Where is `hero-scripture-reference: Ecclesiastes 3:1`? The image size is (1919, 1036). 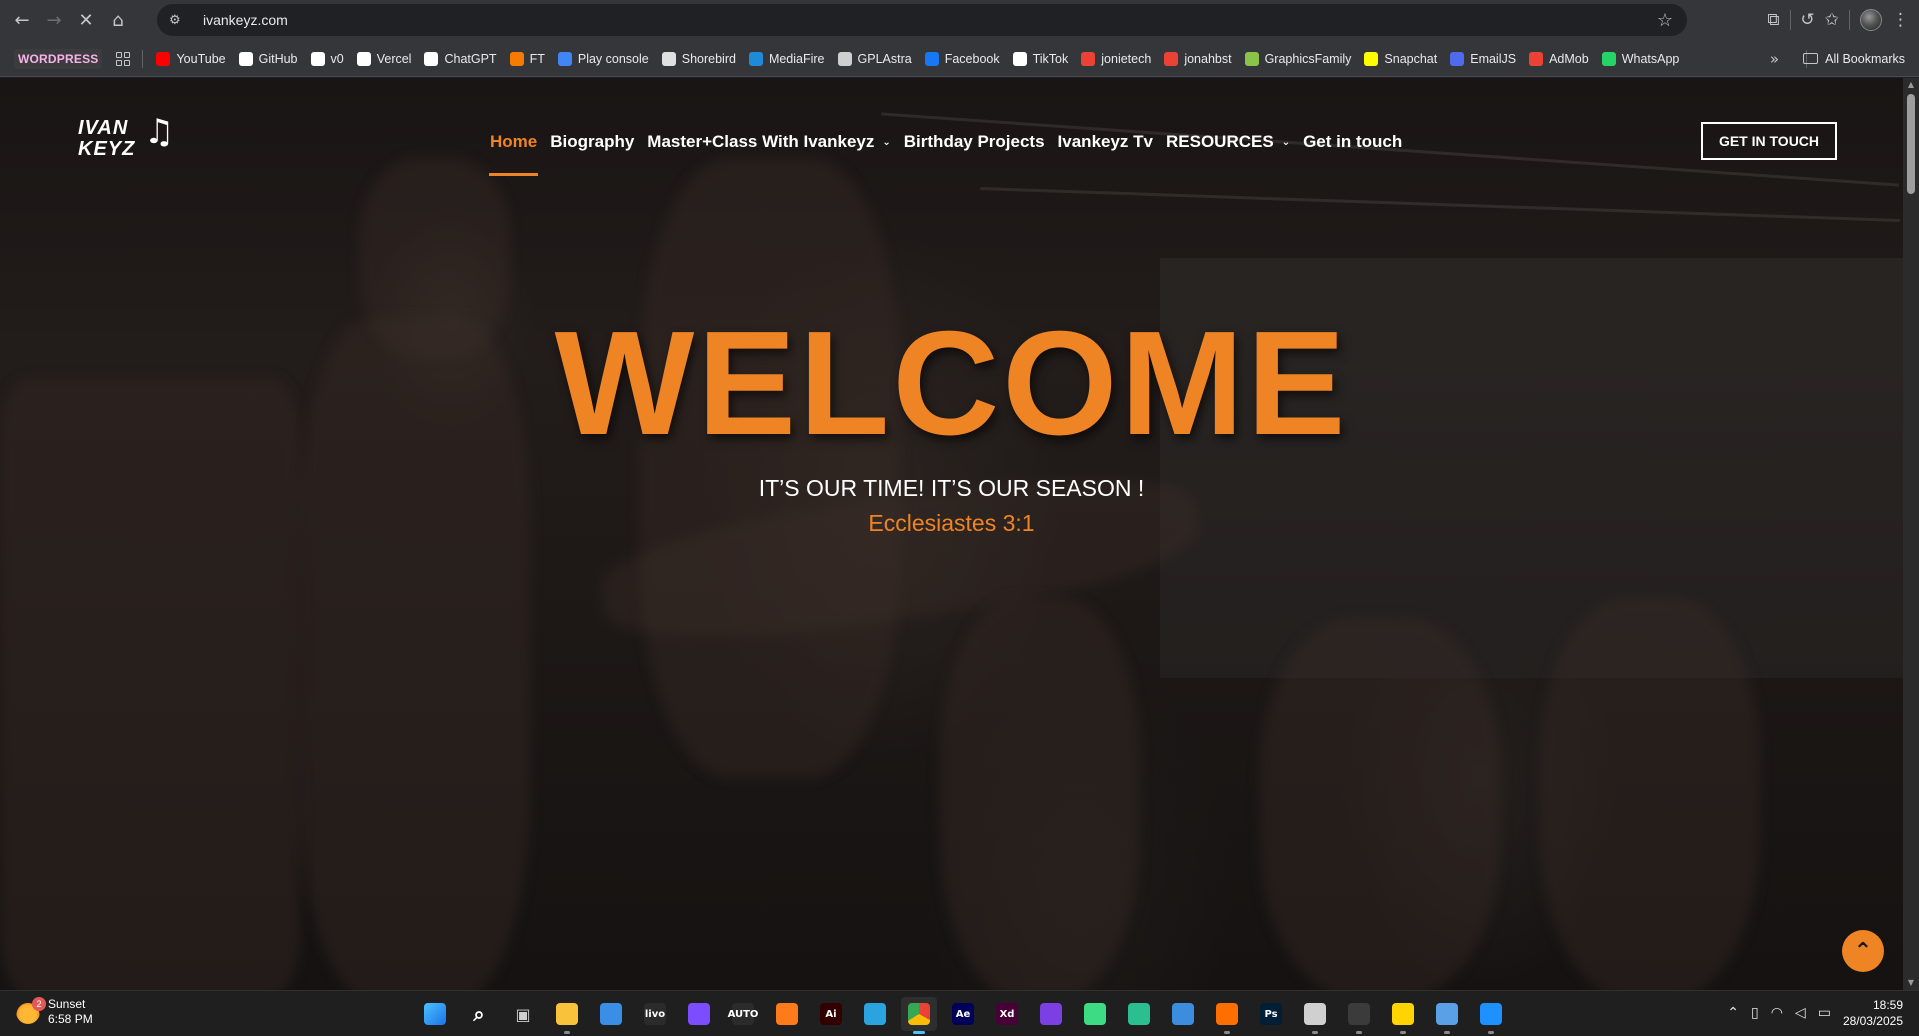
hero-scripture-reference: Ecclesiastes 3:1 is located at coordinates (951, 523).